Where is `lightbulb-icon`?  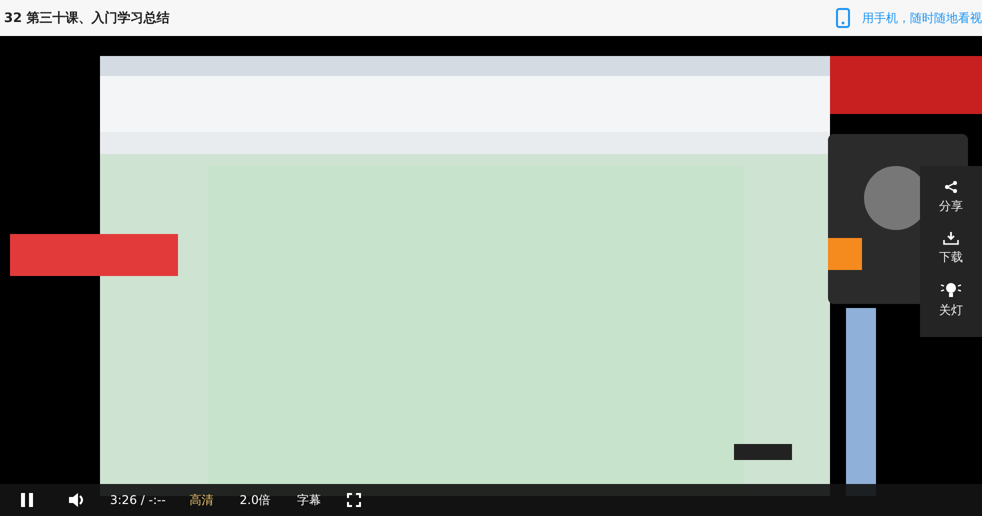
lightbulb-icon is located at coordinates (951, 290).